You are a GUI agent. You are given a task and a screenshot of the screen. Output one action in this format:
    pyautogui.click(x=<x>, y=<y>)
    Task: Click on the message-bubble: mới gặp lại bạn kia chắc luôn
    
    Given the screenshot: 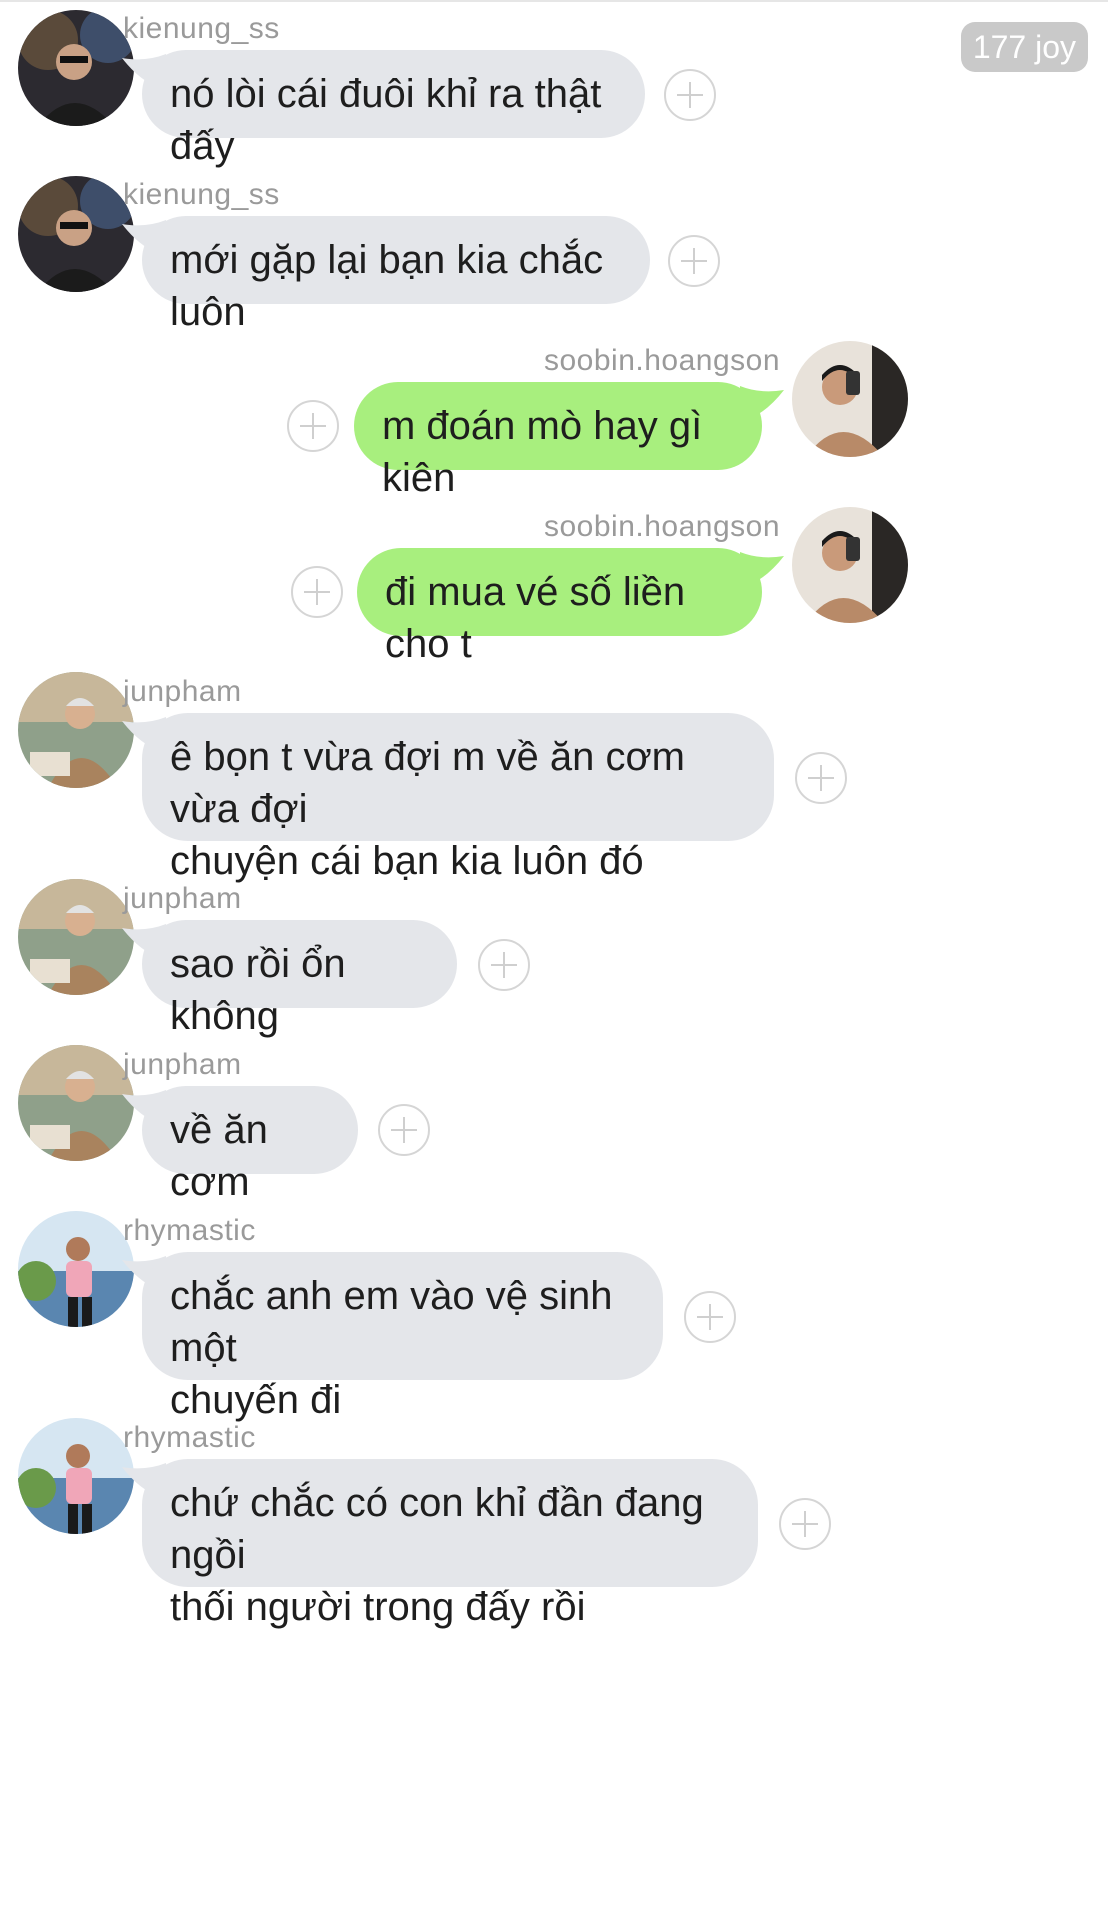 What is the action you would take?
    pyautogui.click(x=396, y=275)
    